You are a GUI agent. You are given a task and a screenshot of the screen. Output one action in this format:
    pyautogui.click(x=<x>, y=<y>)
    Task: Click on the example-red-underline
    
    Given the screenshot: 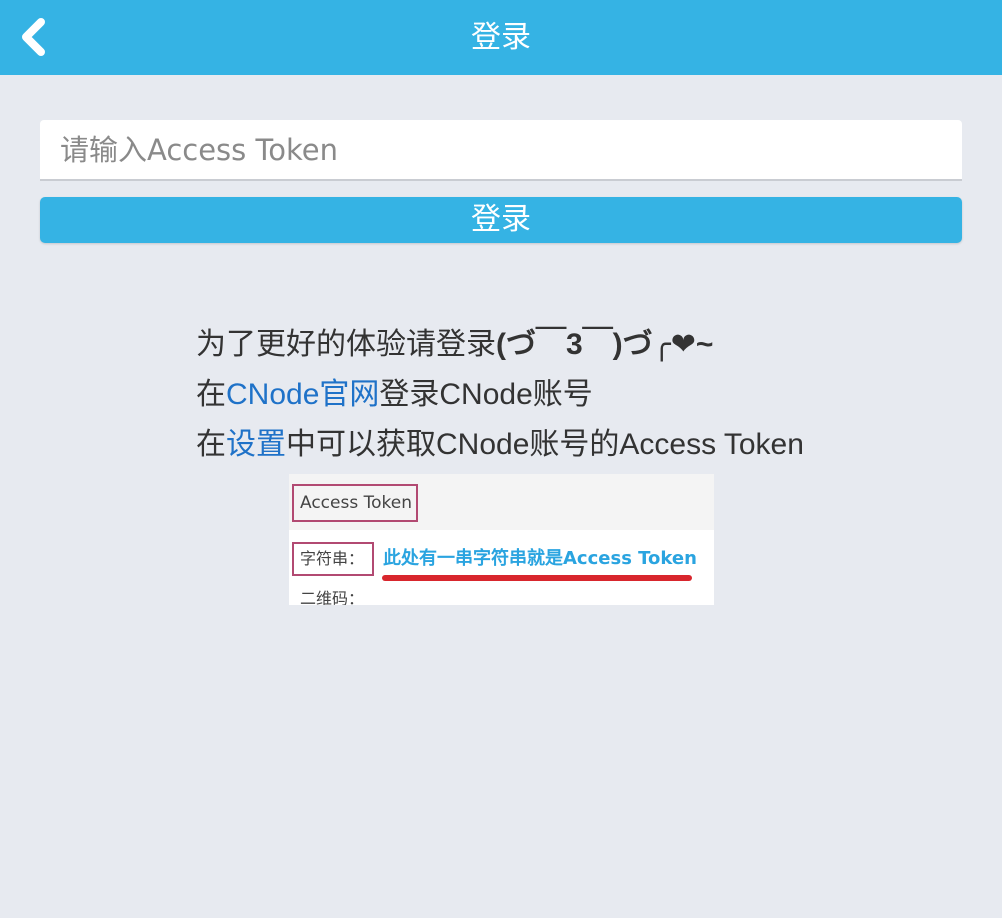 What is the action you would take?
    pyautogui.click(x=537, y=578)
    